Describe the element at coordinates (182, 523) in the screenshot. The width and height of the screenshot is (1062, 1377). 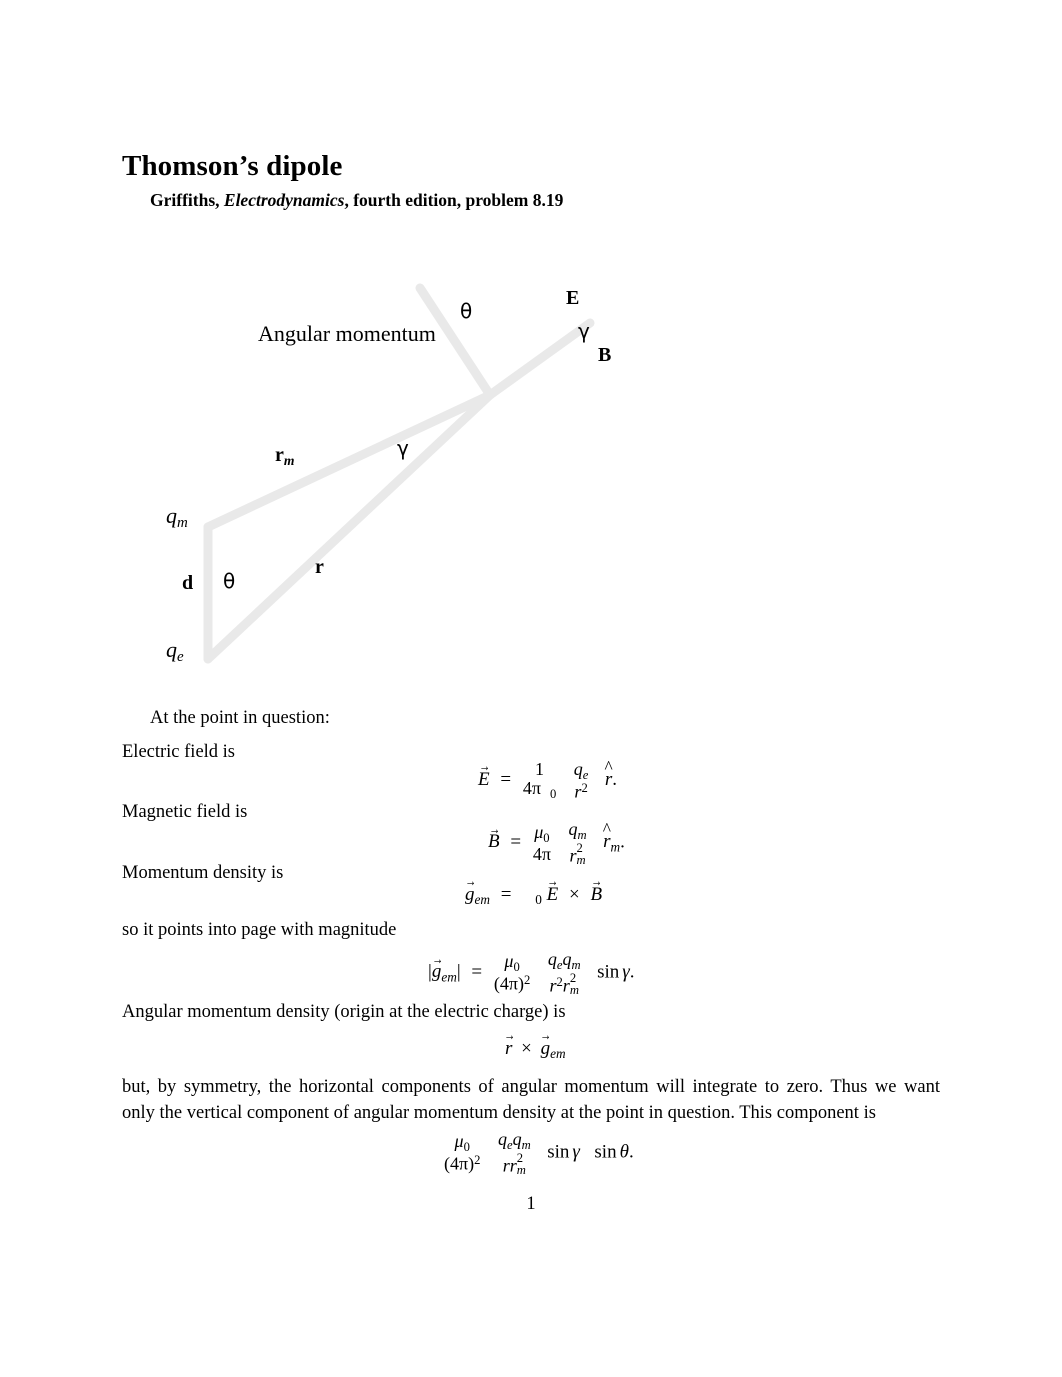
I see `figure-label-q-m-subscript: m` at that location.